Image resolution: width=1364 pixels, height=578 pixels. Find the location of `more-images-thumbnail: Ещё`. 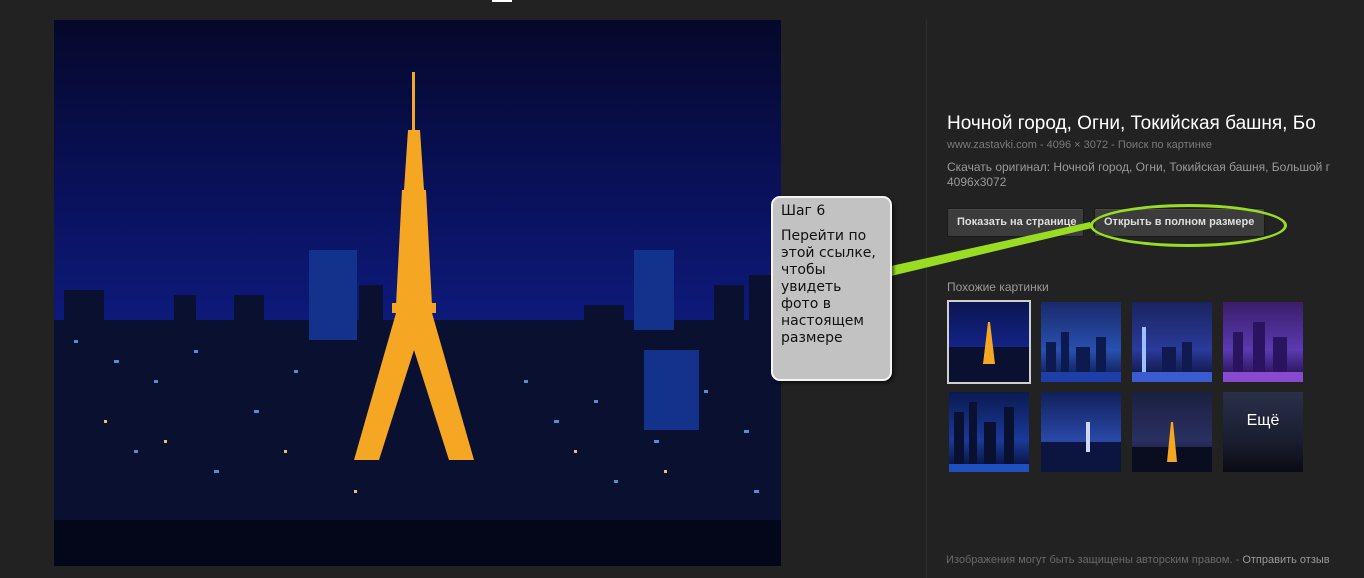

more-images-thumbnail: Ещё is located at coordinates (1263, 432).